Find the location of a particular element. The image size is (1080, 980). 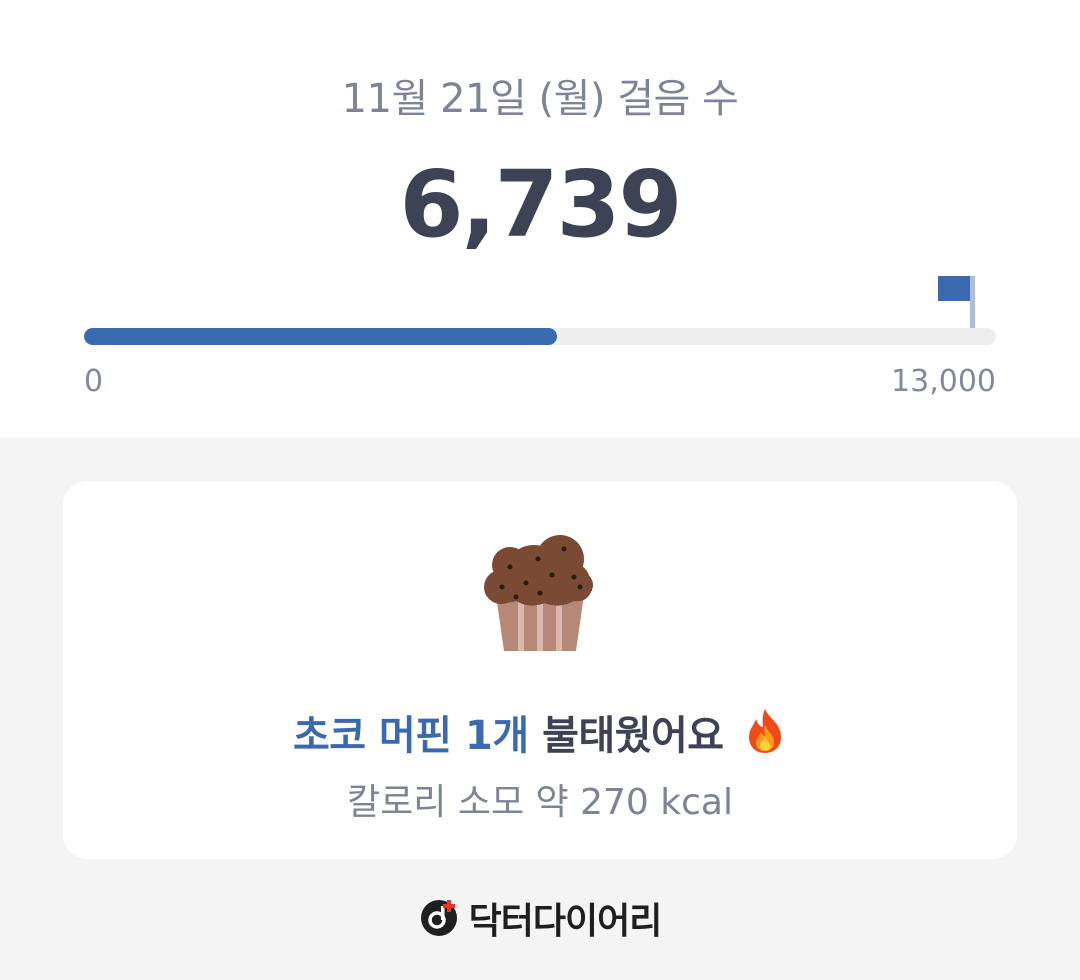

brand-footer: 닥터다이어리 is located at coordinates (540, 917).